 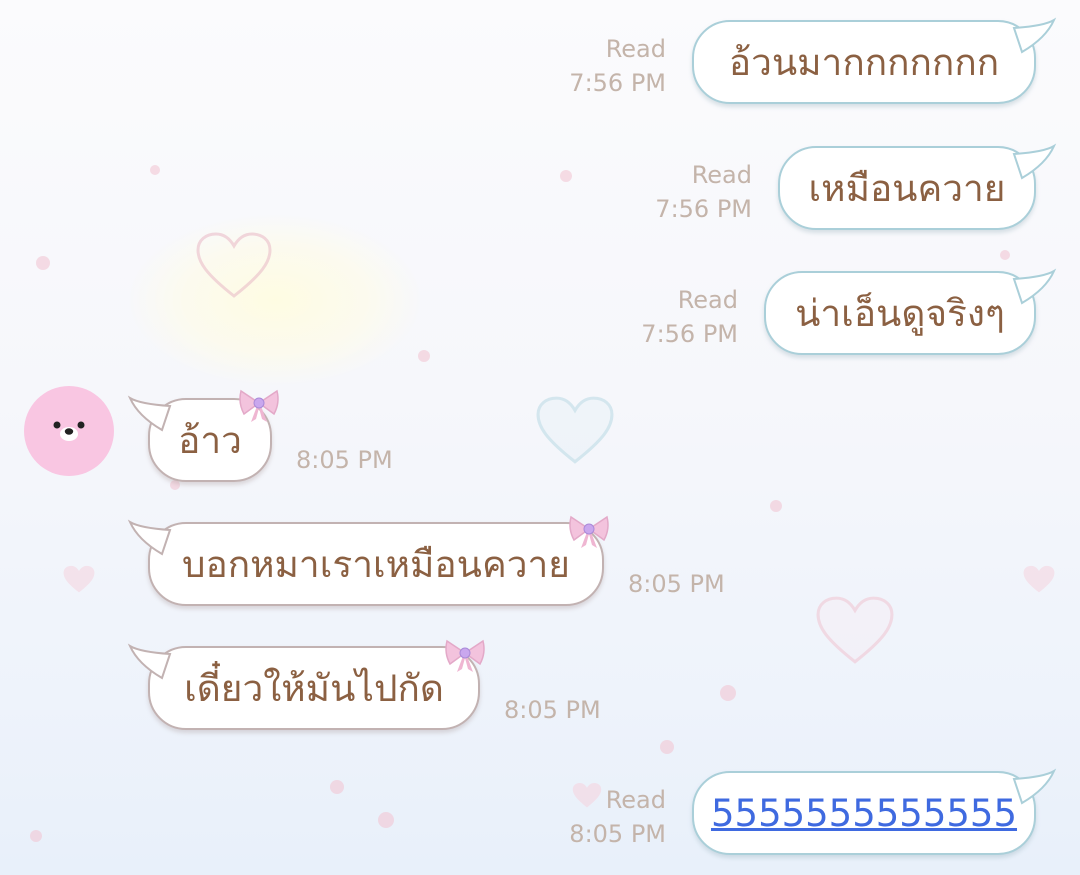 What do you see at coordinates (376, 564) in the screenshot?
I see `message-text: บอกหมาเราเหมือนควาย` at bounding box center [376, 564].